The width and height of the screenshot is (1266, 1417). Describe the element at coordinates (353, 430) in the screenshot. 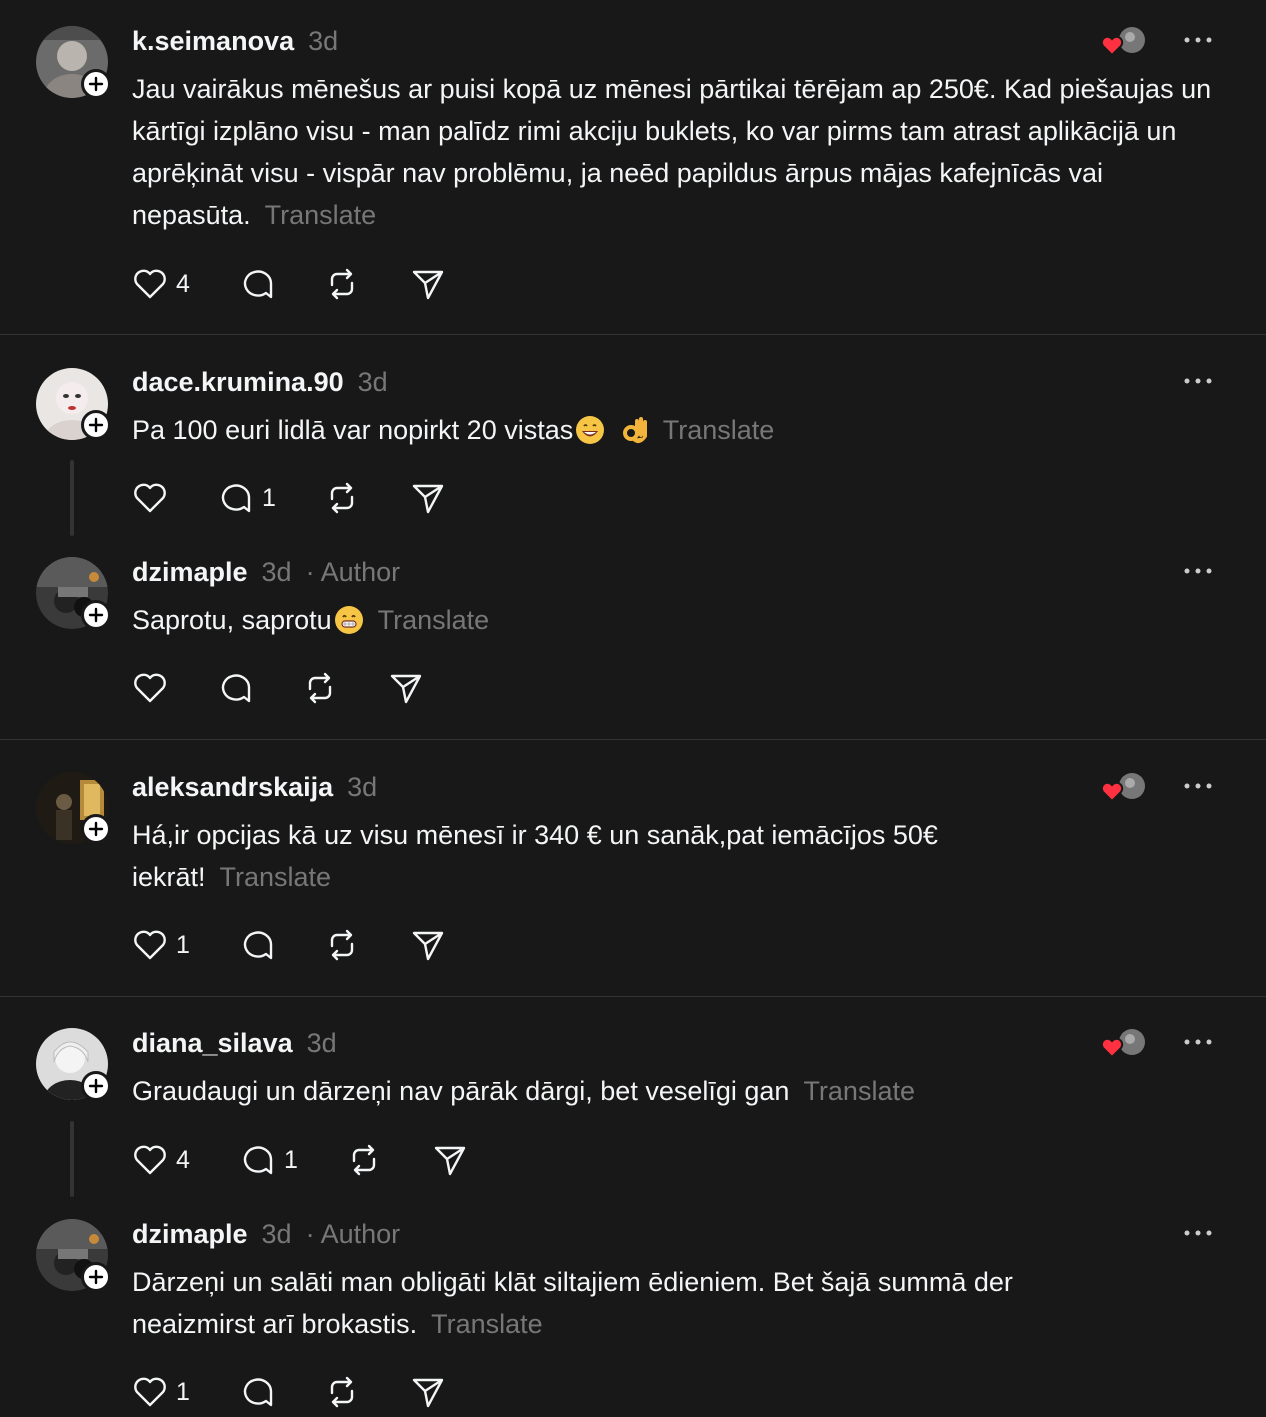

I see `post-text-content: Pa 100 euri lidlā var nopirkt 20 vistas` at that location.